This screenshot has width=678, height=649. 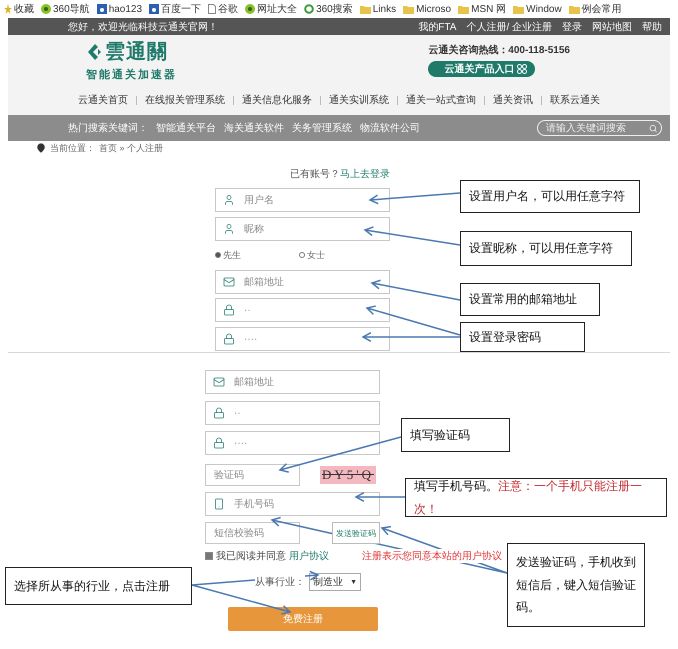 What do you see at coordinates (652, 27) in the screenshot?
I see `top-link: 帮助` at bounding box center [652, 27].